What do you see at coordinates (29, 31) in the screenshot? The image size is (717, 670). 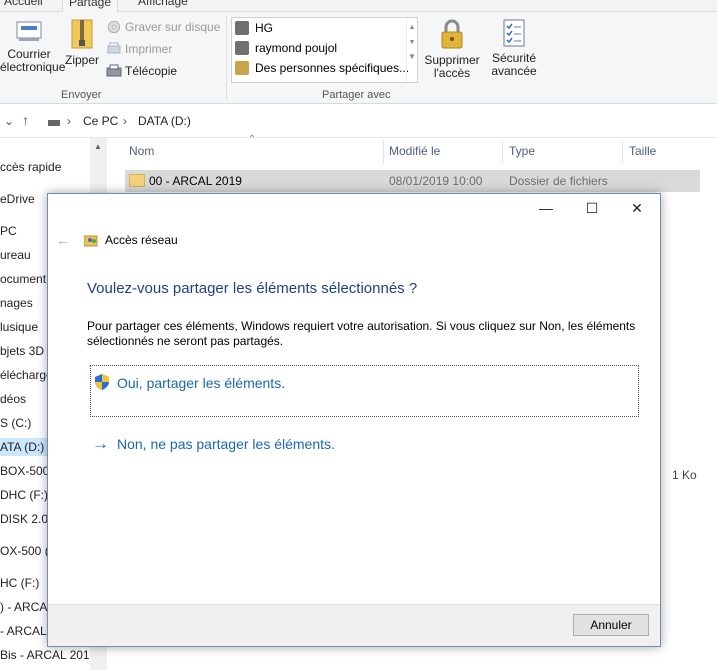 I see `email-icon` at bounding box center [29, 31].